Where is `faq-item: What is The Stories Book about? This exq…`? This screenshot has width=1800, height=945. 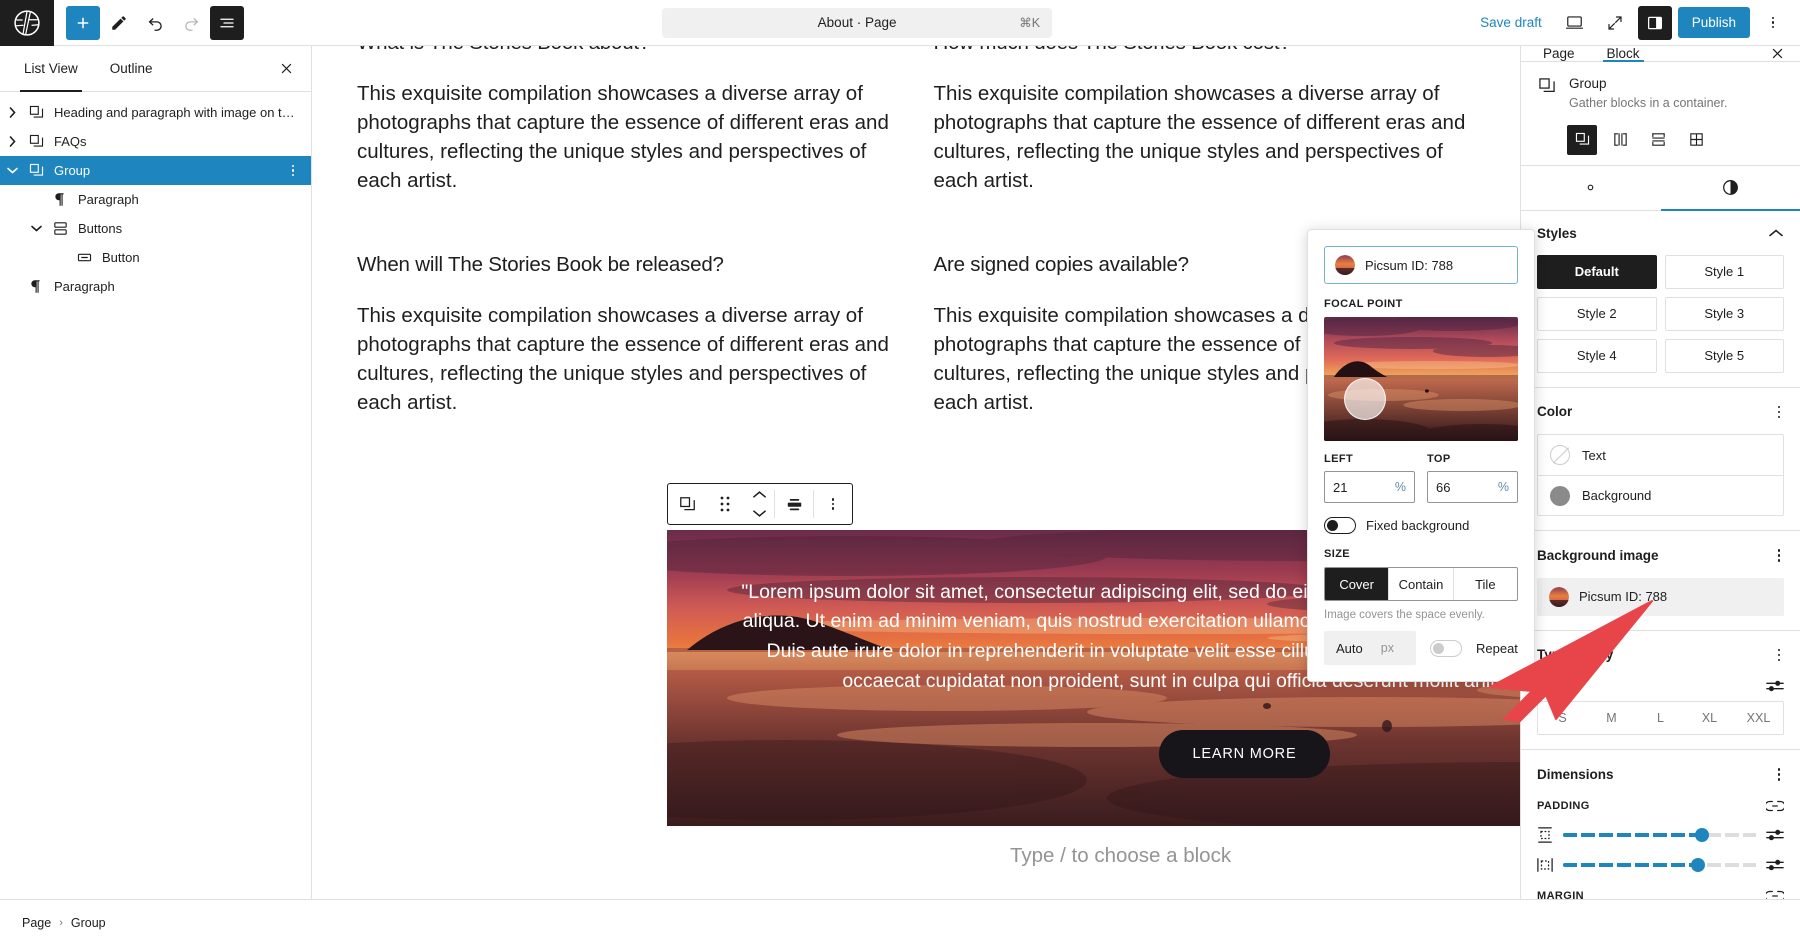
faq-item: What is The Stories Book about? This exq… is located at coordinates (625, 120).